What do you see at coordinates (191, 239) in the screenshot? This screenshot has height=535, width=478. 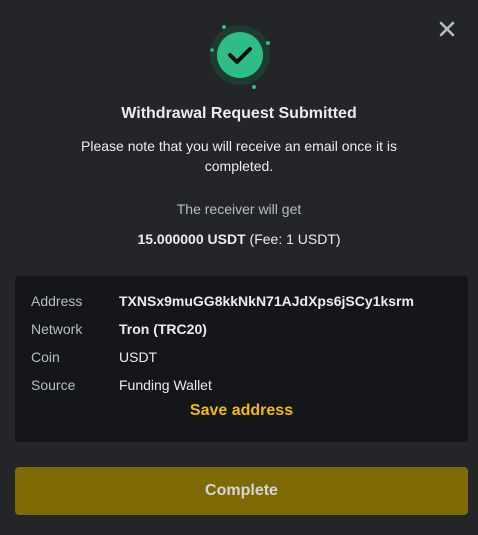 I see `amount-value: 15.000000 USDT` at bounding box center [191, 239].